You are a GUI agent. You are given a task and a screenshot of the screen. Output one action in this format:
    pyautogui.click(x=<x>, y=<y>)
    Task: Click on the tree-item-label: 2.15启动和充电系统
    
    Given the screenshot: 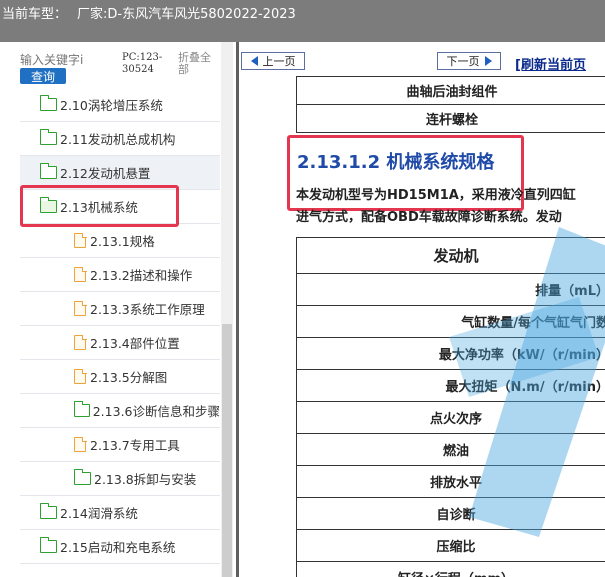 What is the action you would take?
    pyautogui.click(x=118, y=547)
    